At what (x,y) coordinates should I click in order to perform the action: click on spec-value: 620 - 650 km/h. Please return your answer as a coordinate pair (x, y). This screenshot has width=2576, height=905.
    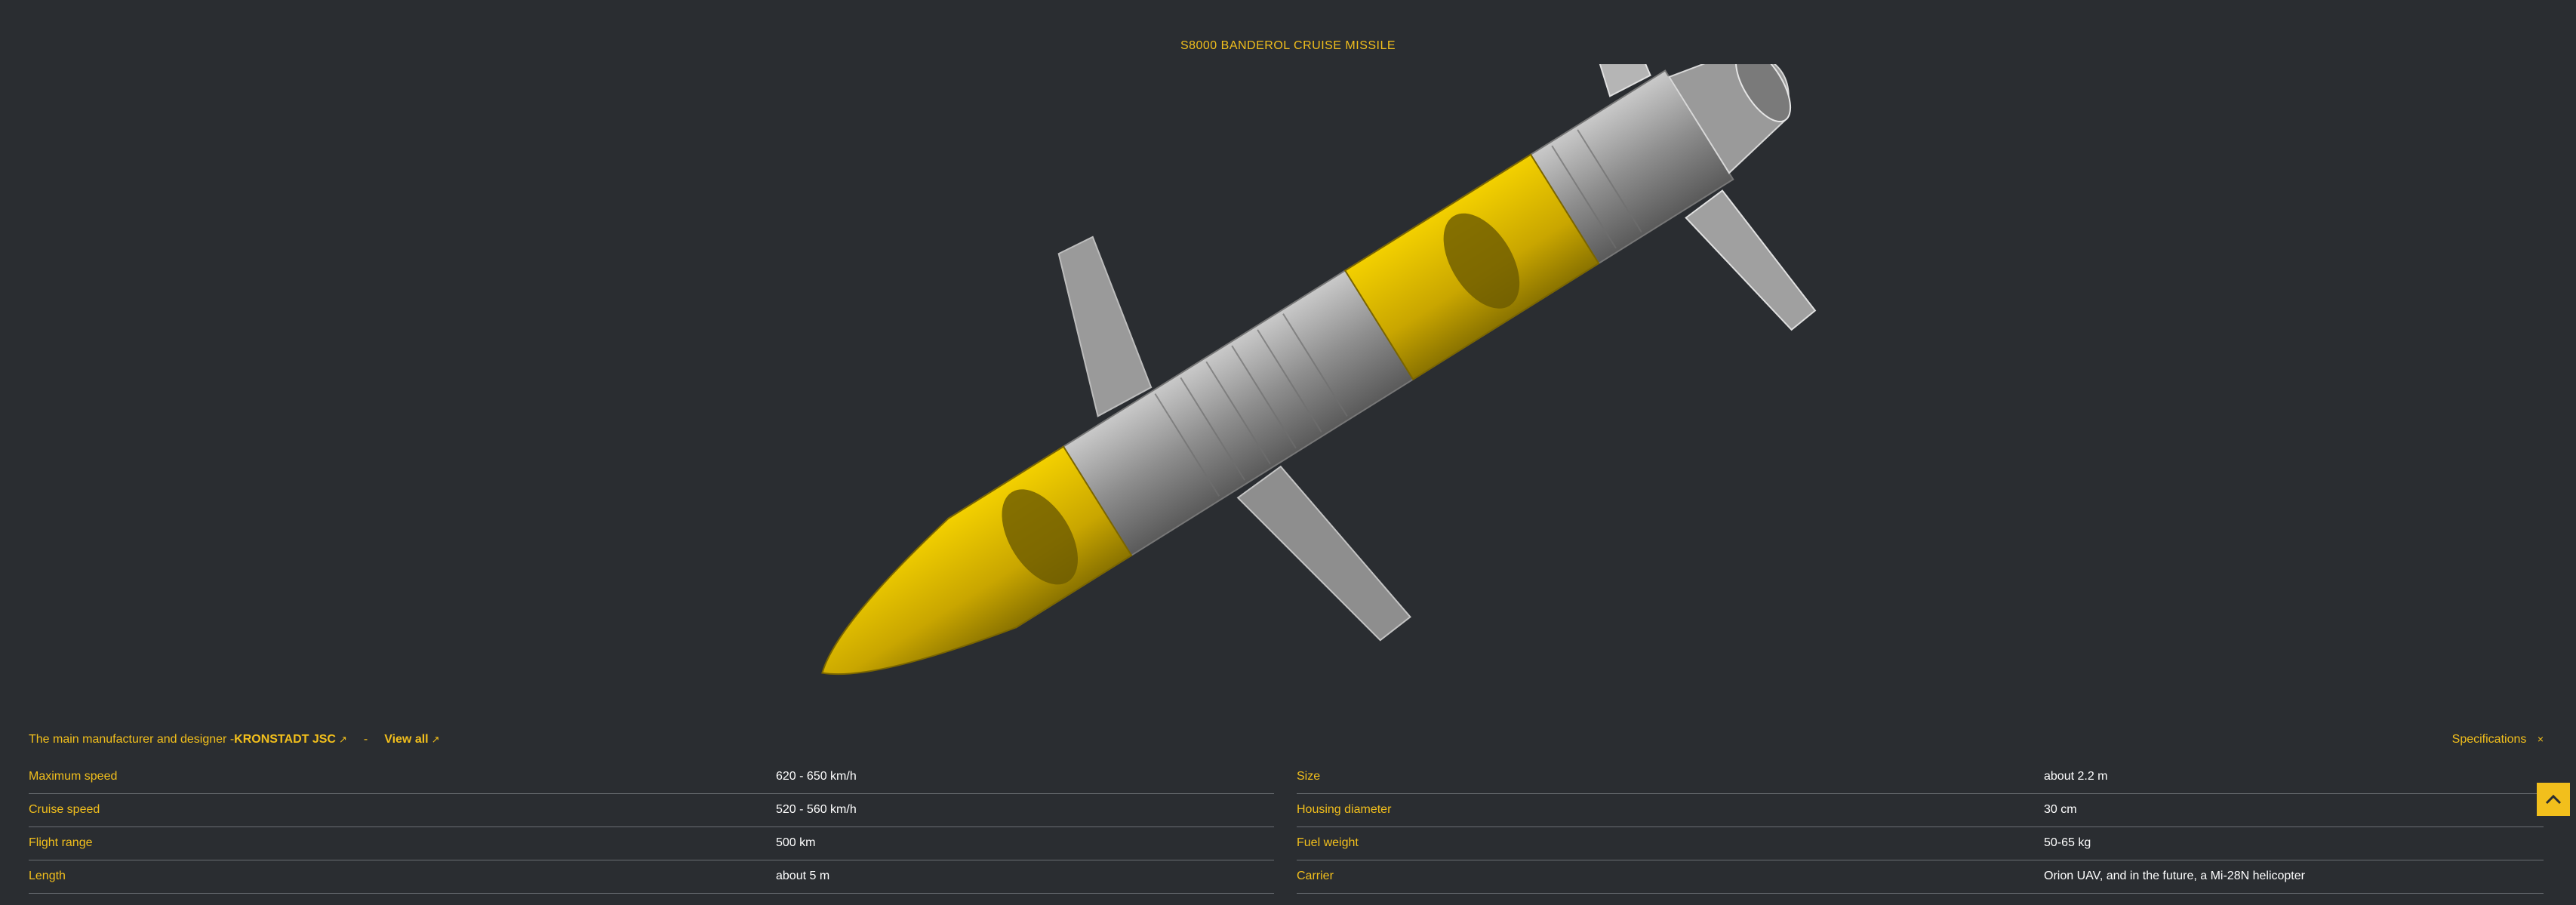
    Looking at the image, I should click on (816, 776).